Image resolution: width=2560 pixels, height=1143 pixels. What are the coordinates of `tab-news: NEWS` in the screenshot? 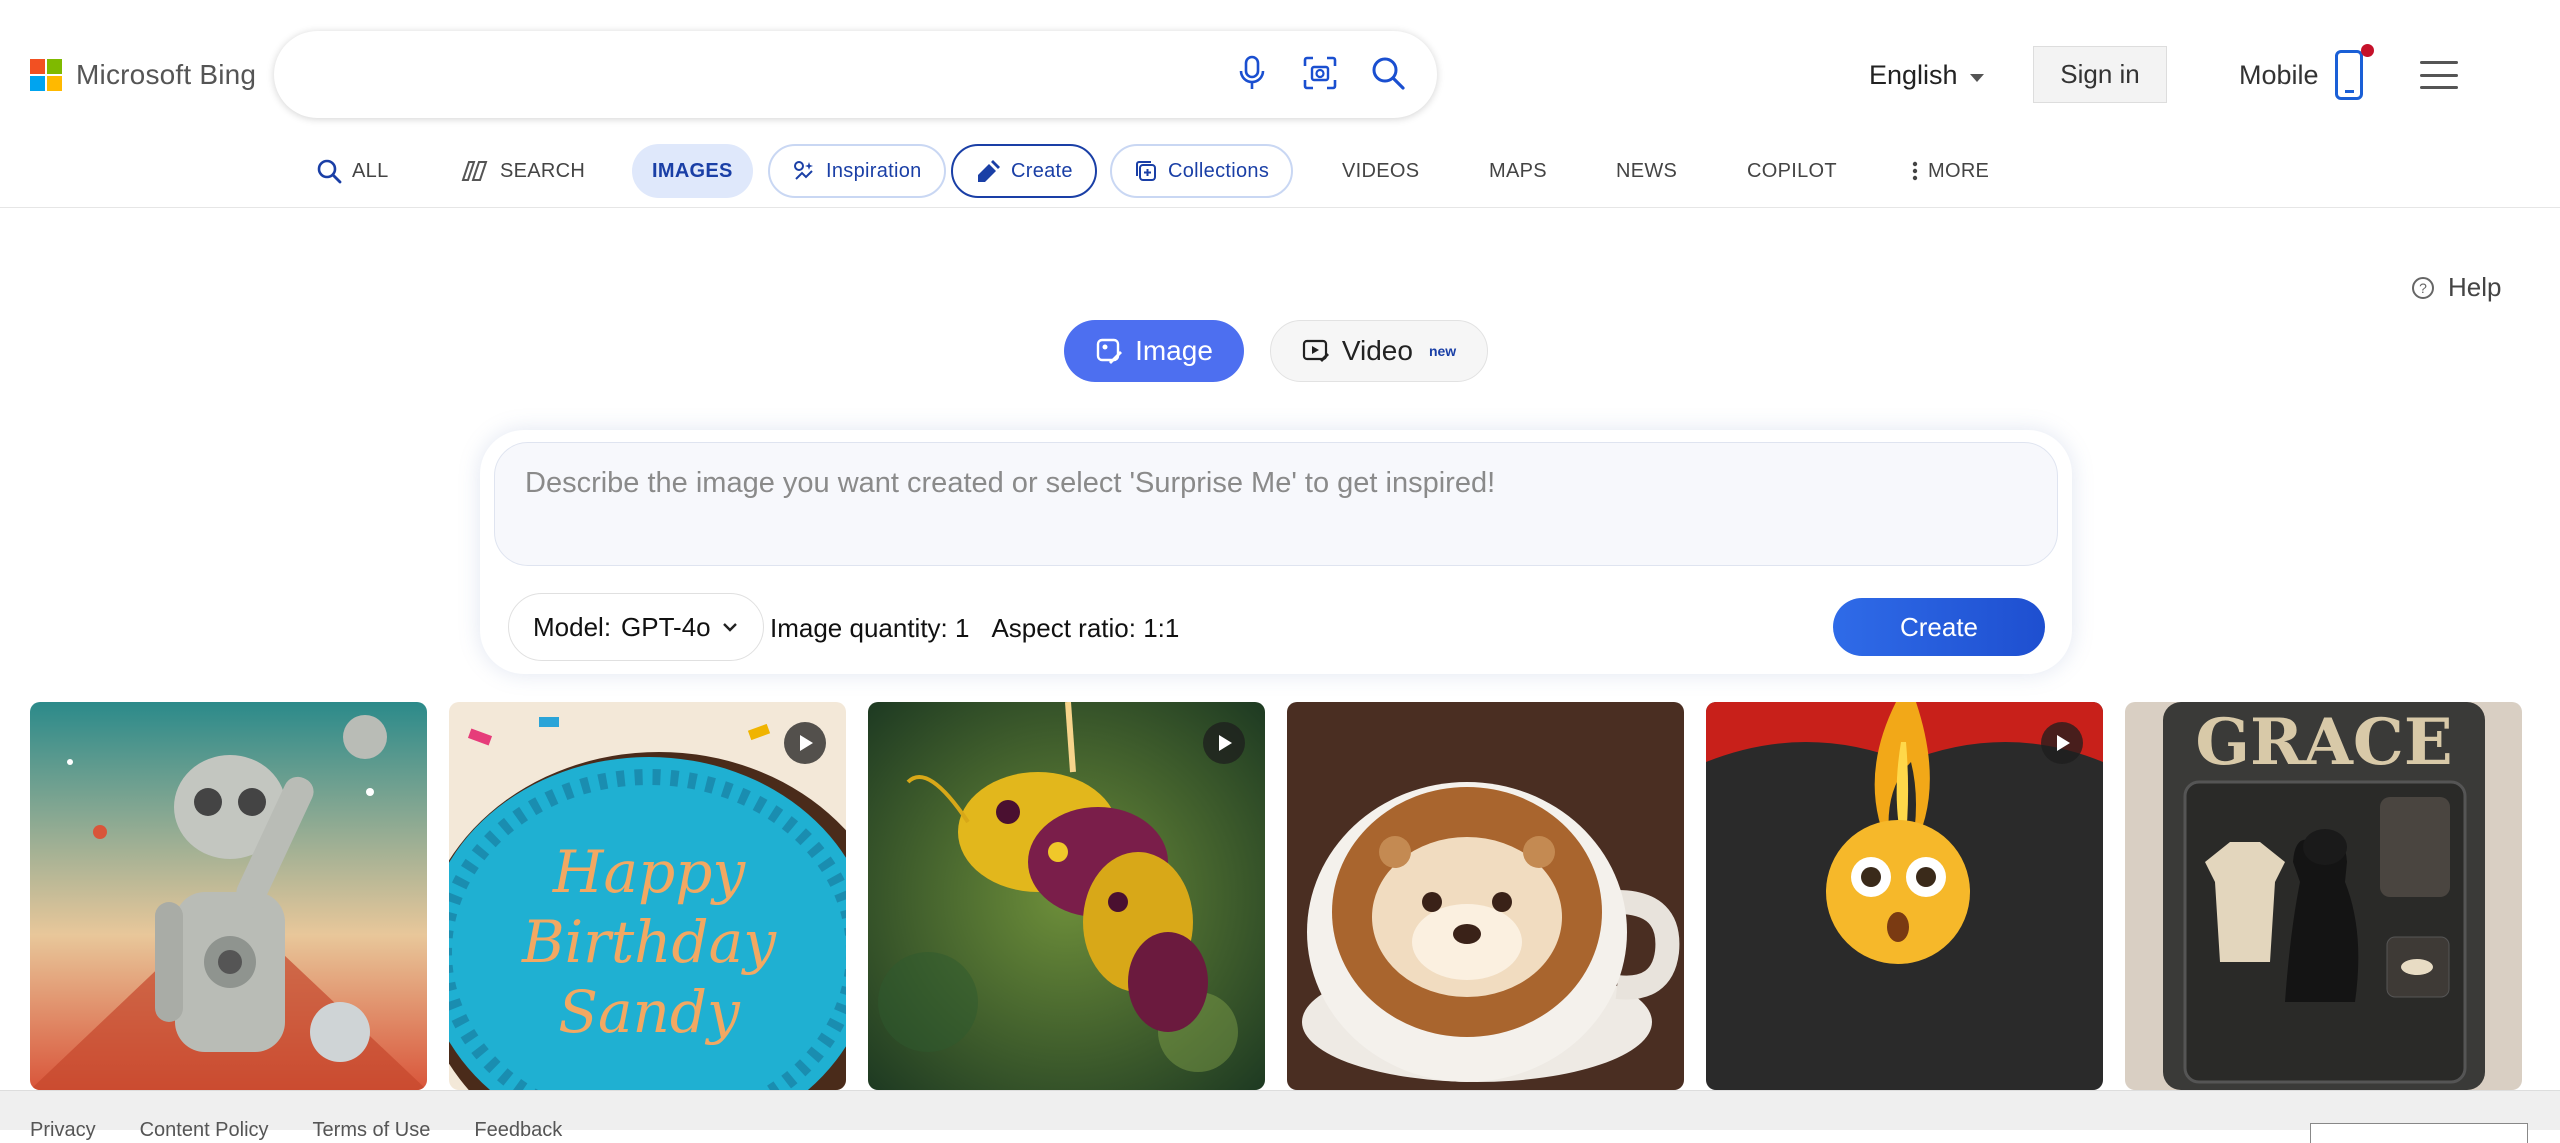 It's located at (1646, 171).